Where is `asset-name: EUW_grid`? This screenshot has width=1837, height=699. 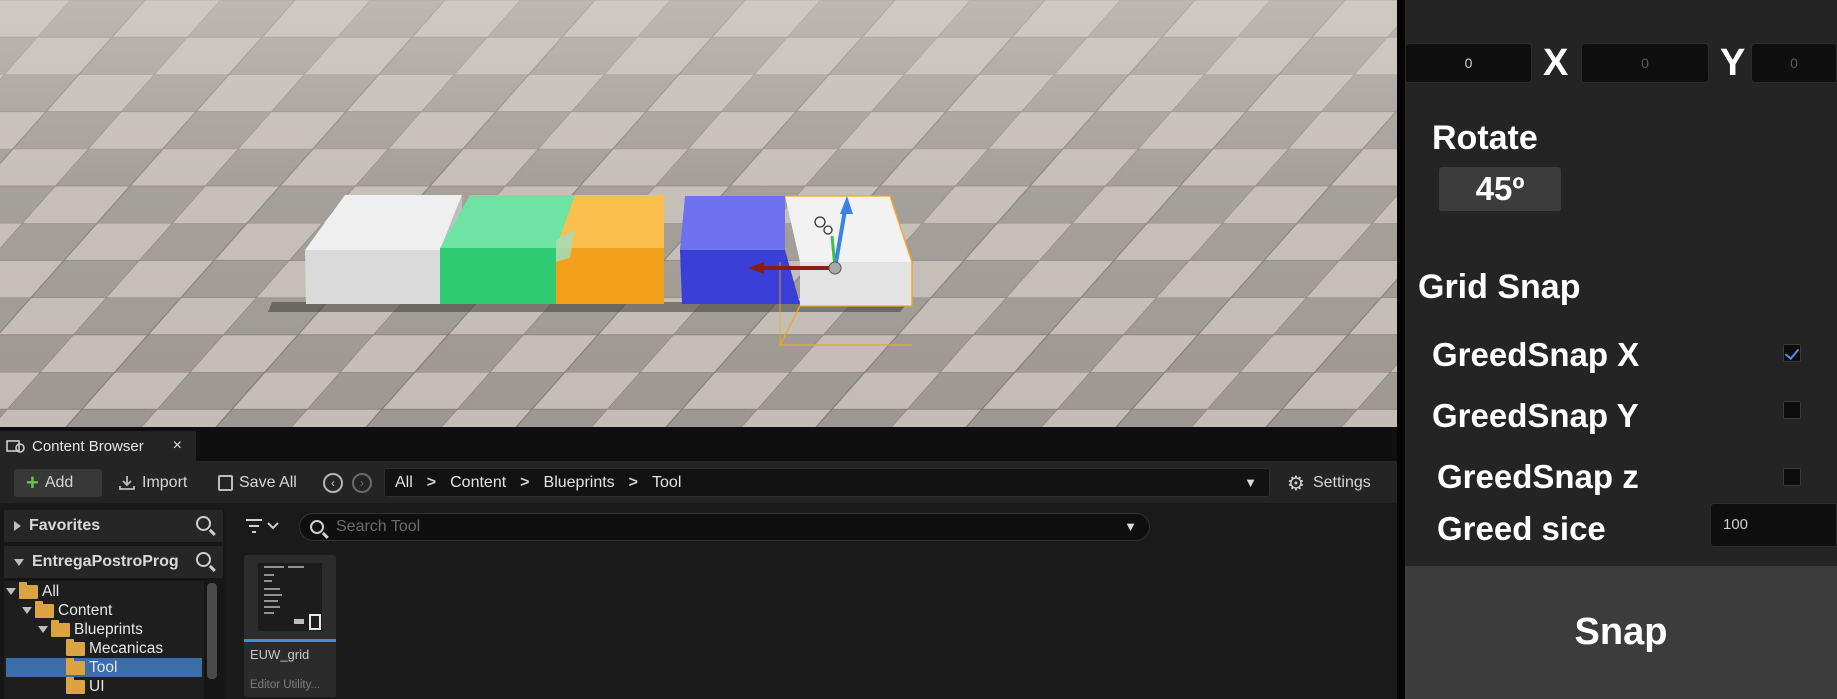
asset-name: EUW_grid is located at coordinates (280, 654).